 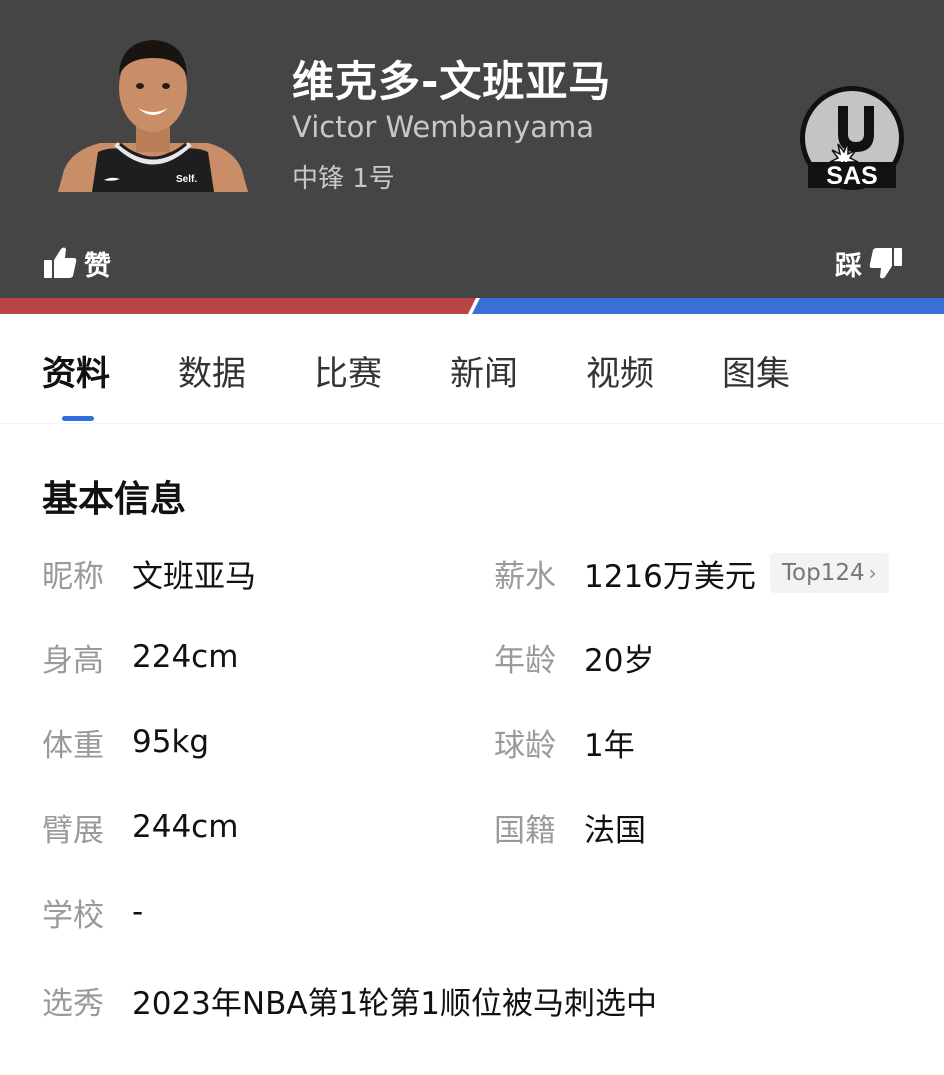 I want to click on info-label: 选秀, so click(x=73, y=1003).